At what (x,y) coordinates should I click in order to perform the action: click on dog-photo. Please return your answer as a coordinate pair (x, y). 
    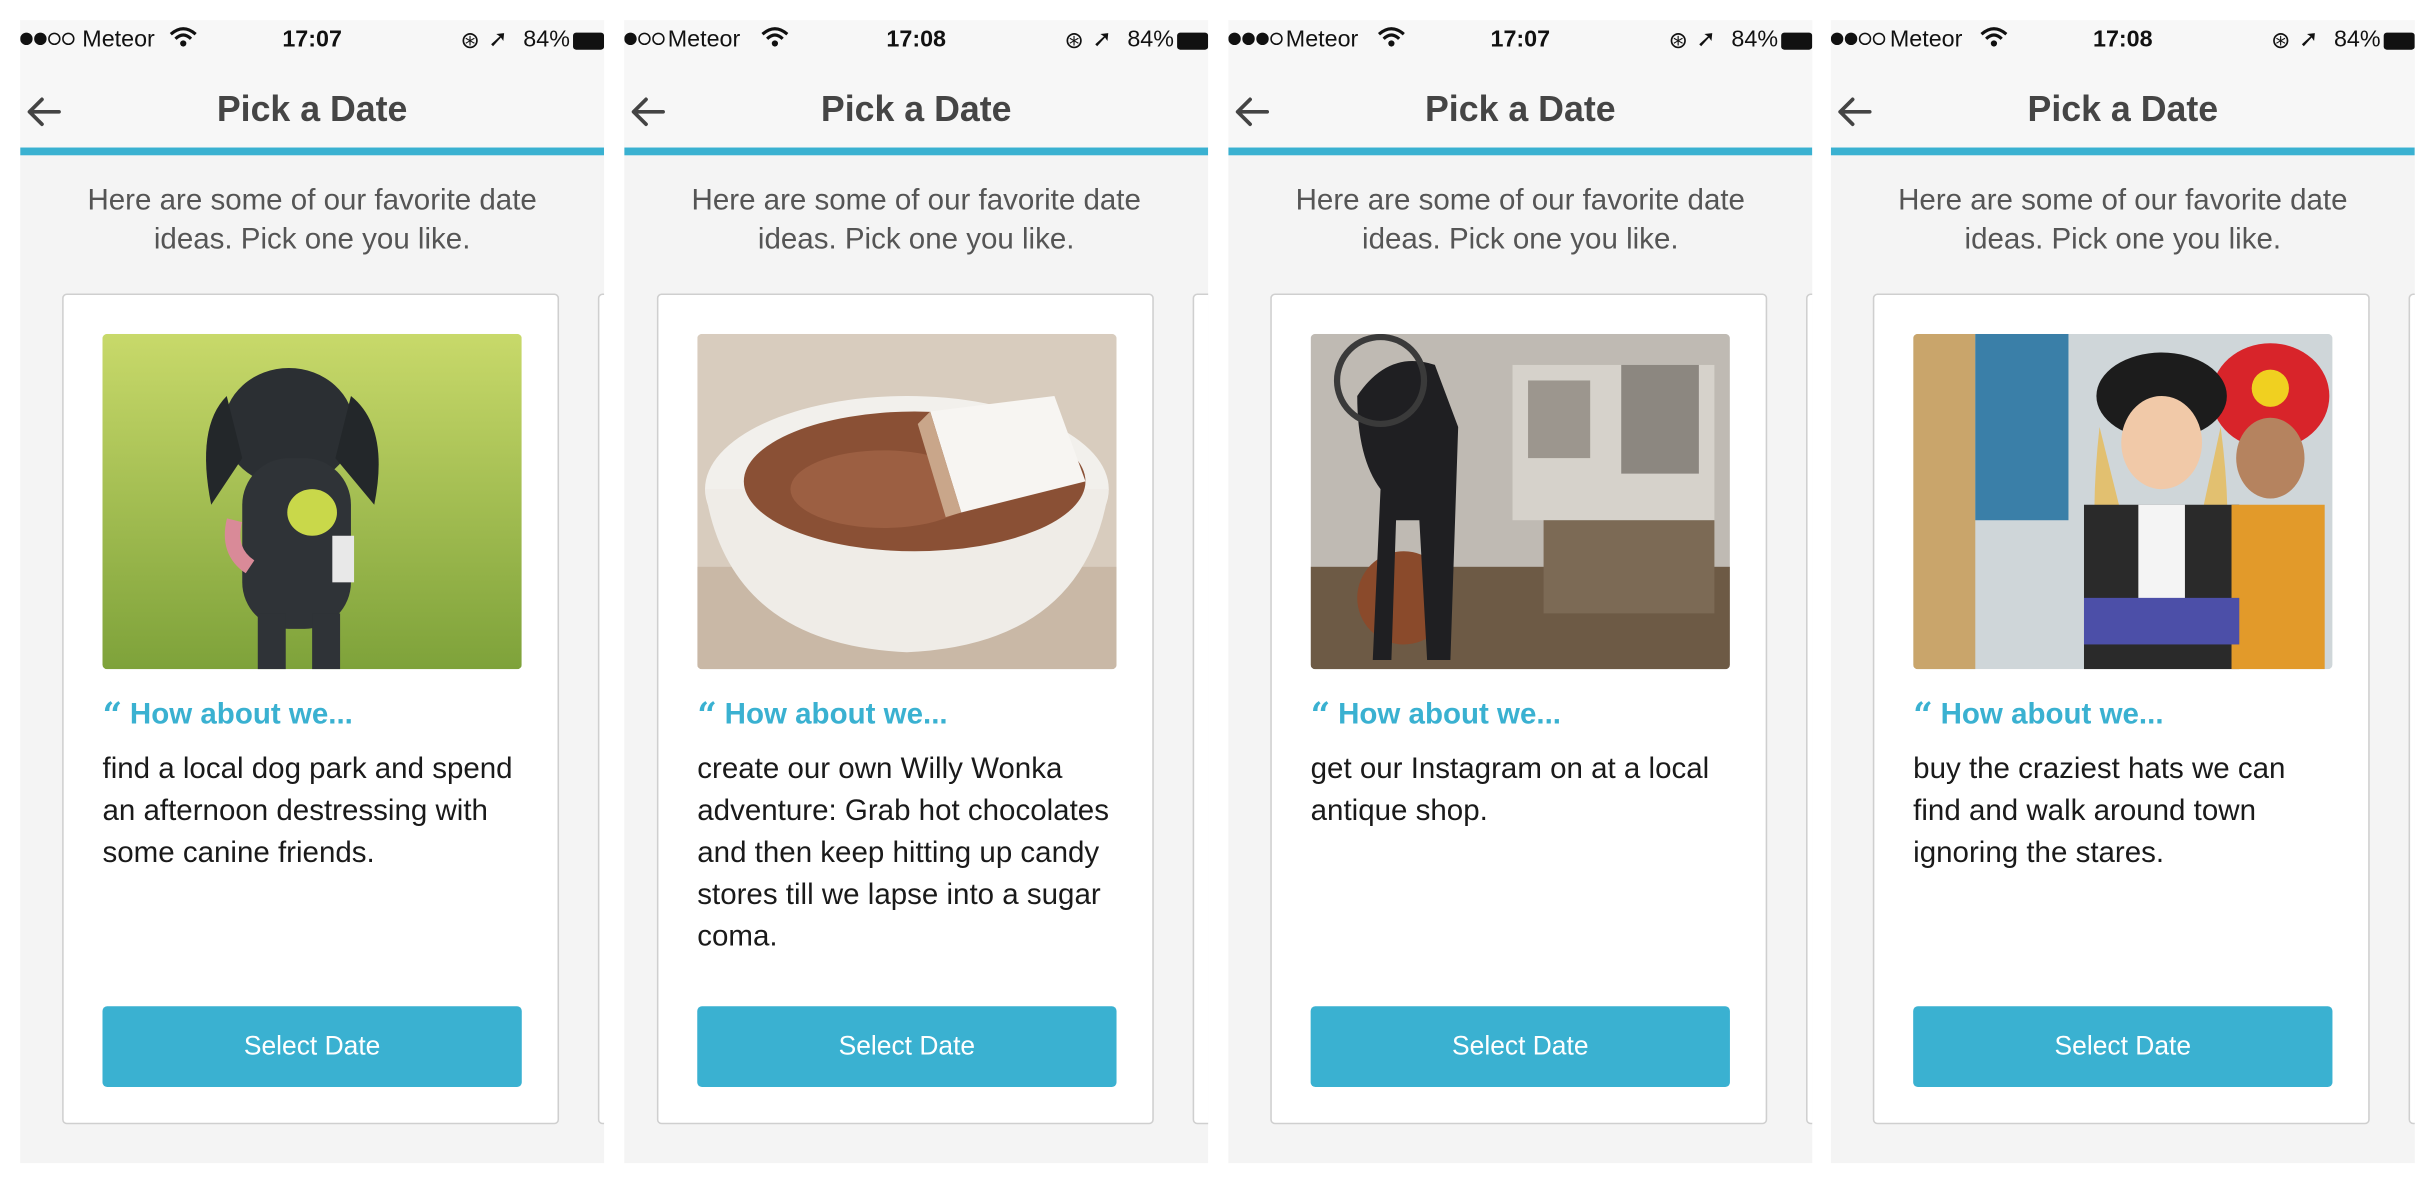
    Looking at the image, I should click on (312, 501).